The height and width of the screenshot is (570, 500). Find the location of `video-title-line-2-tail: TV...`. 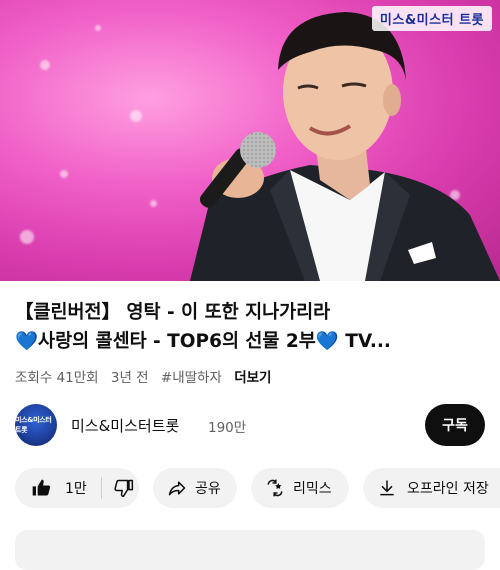

video-title-line-2-tail: TV... is located at coordinates (364, 341).